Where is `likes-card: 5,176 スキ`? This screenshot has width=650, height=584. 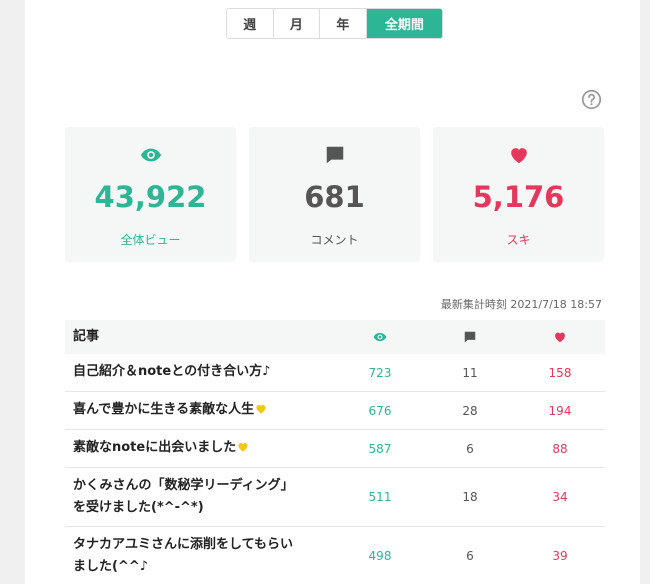 likes-card: 5,176 スキ is located at coordinates (518, 194).